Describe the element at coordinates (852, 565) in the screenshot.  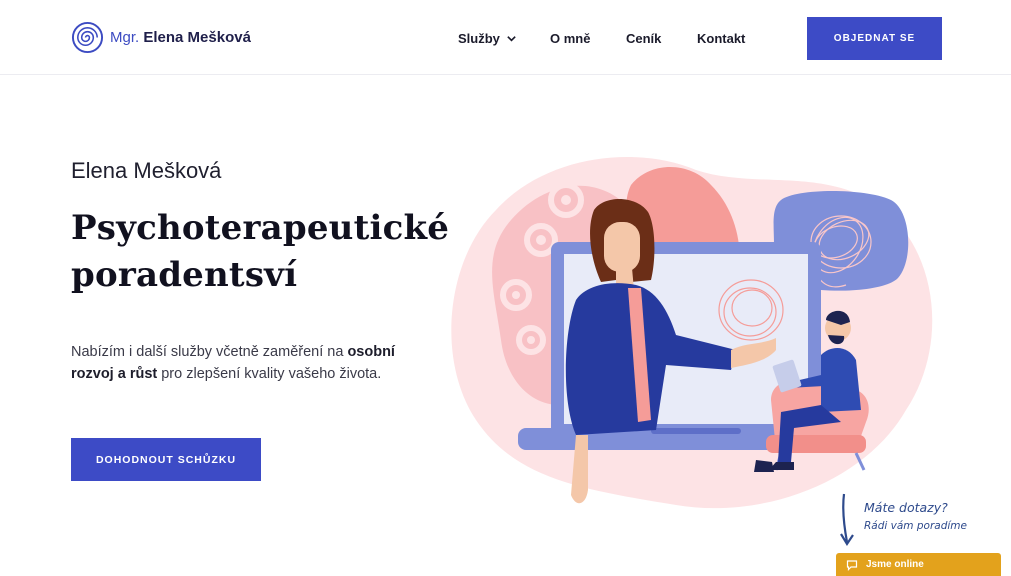
I see `chat-bubble-icon` at that location.